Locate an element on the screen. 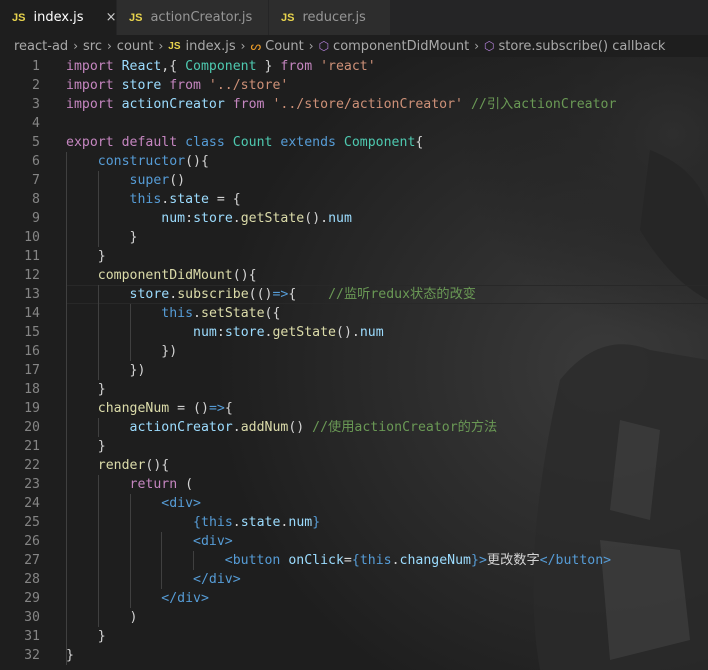  code-token: <div> is located at coordinates (213, 541).